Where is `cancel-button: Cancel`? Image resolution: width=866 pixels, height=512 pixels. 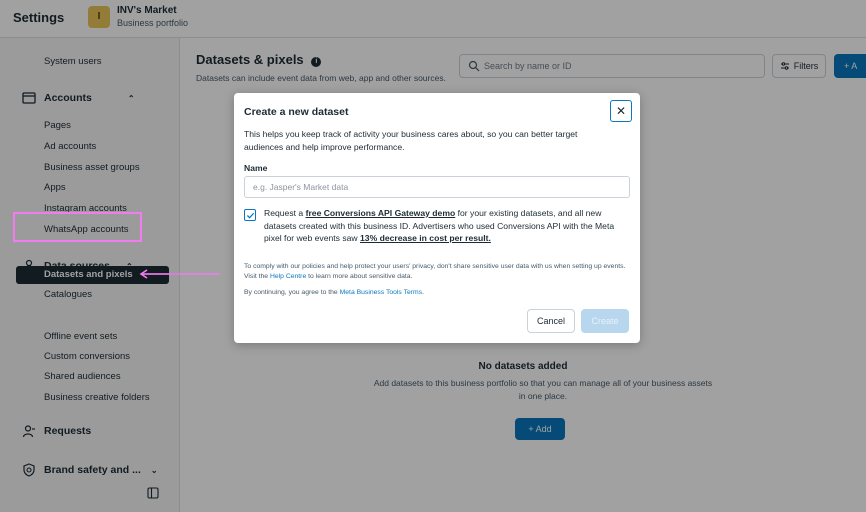 cancel-button: Cancel is located at coordinates (551, 321).